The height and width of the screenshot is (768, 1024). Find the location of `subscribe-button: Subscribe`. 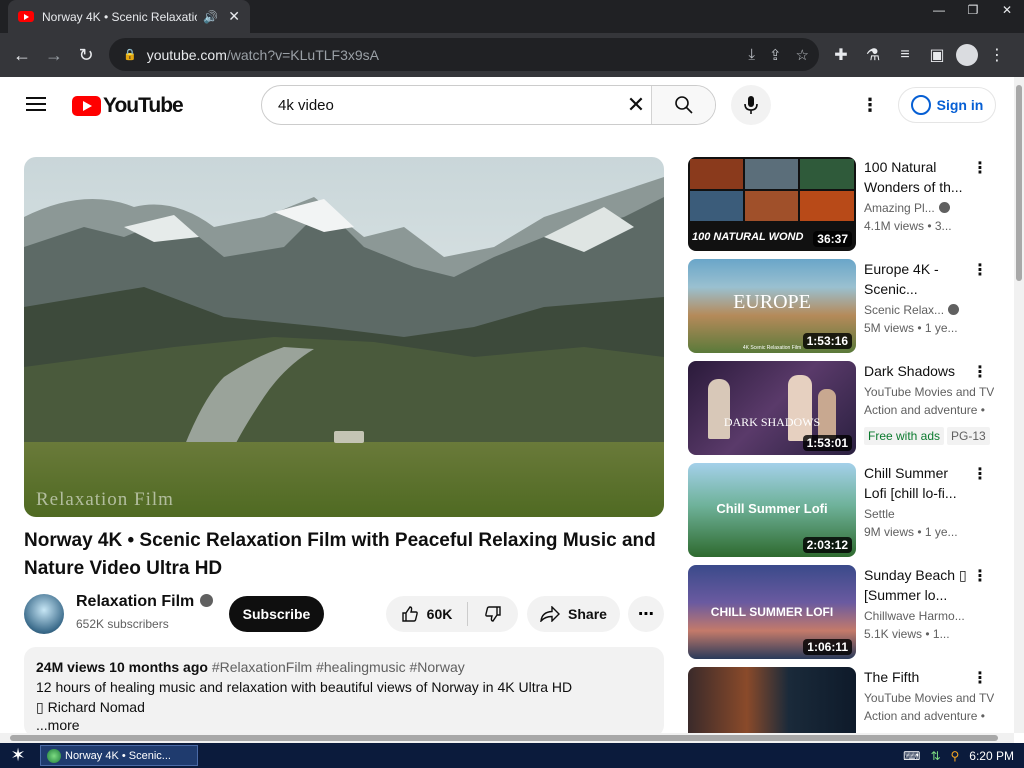

subscribe-button: Subscribe is located at coordinates (276, 614).